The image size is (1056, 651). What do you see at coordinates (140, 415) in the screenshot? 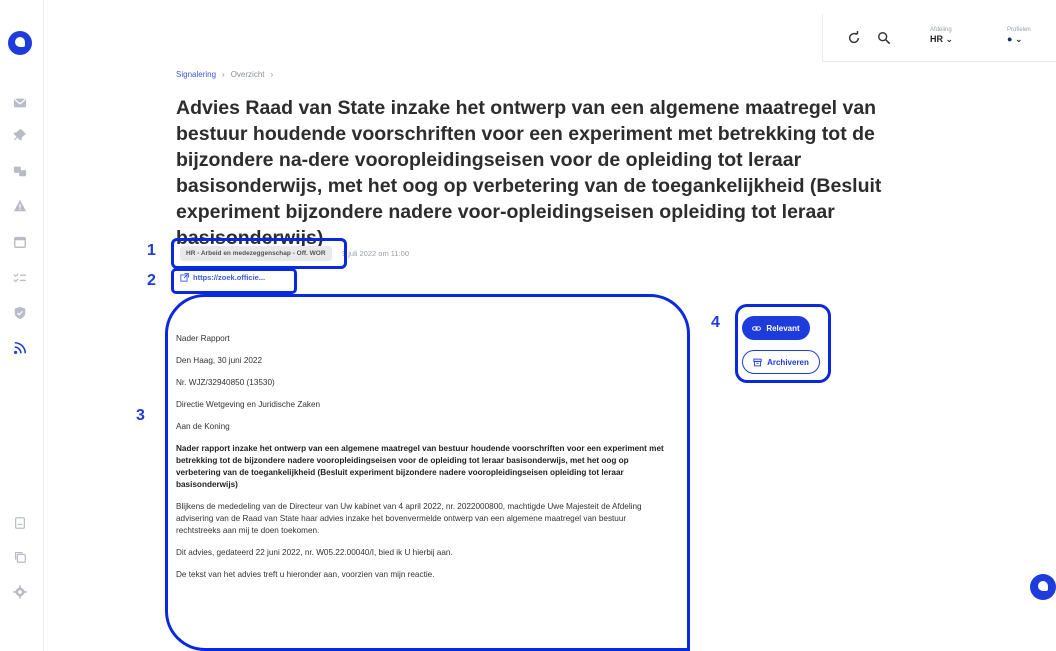
I see `callout-number-3: 3` at bounding box center [140, 415].